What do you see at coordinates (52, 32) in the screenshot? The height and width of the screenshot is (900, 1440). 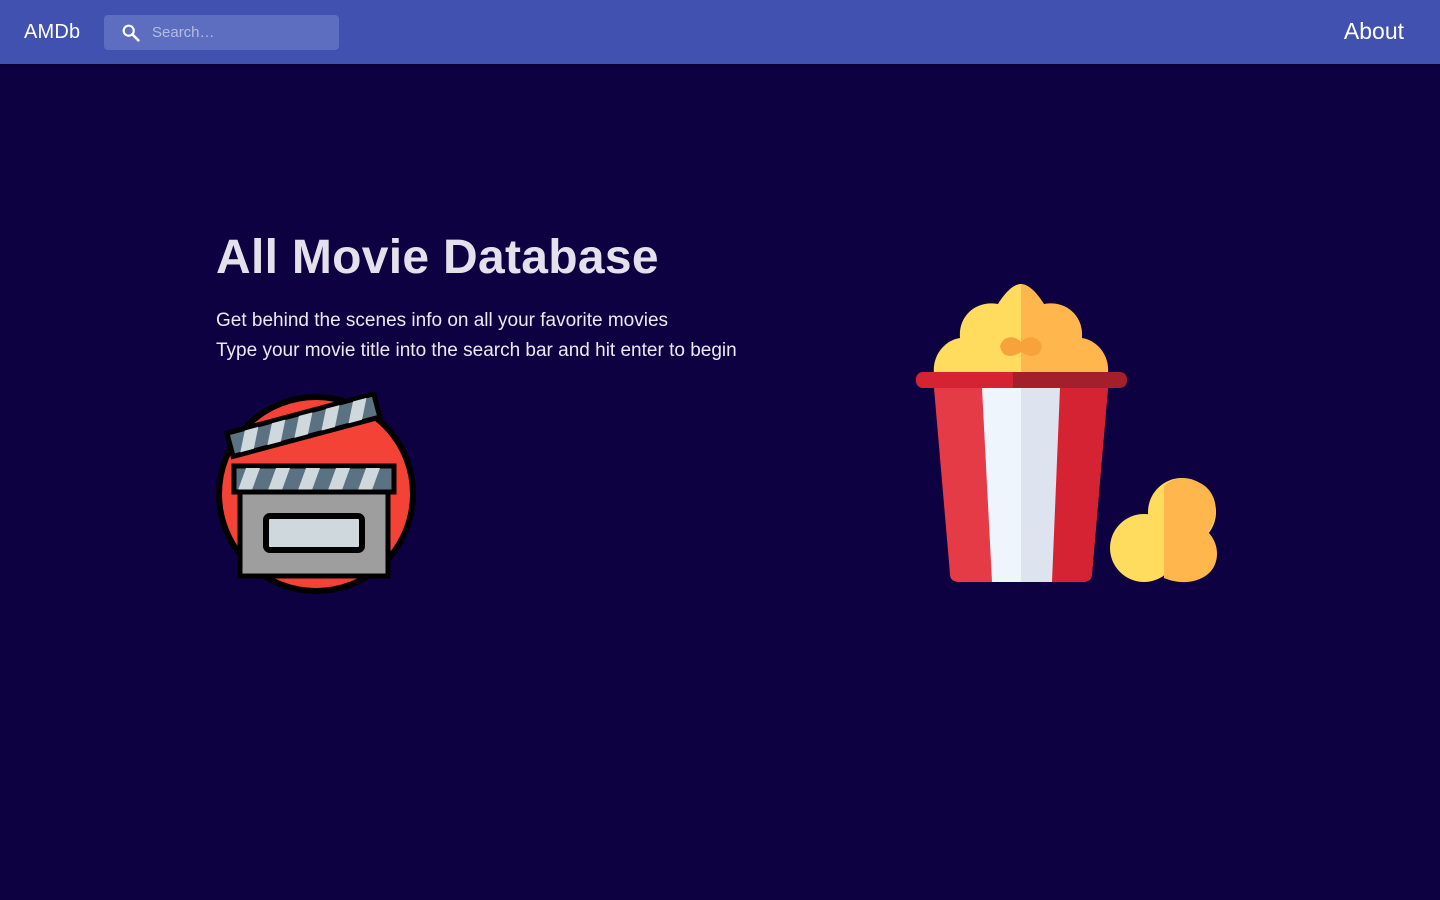 I see `brand-logo: AMDb` at bounding box center [52, 32].